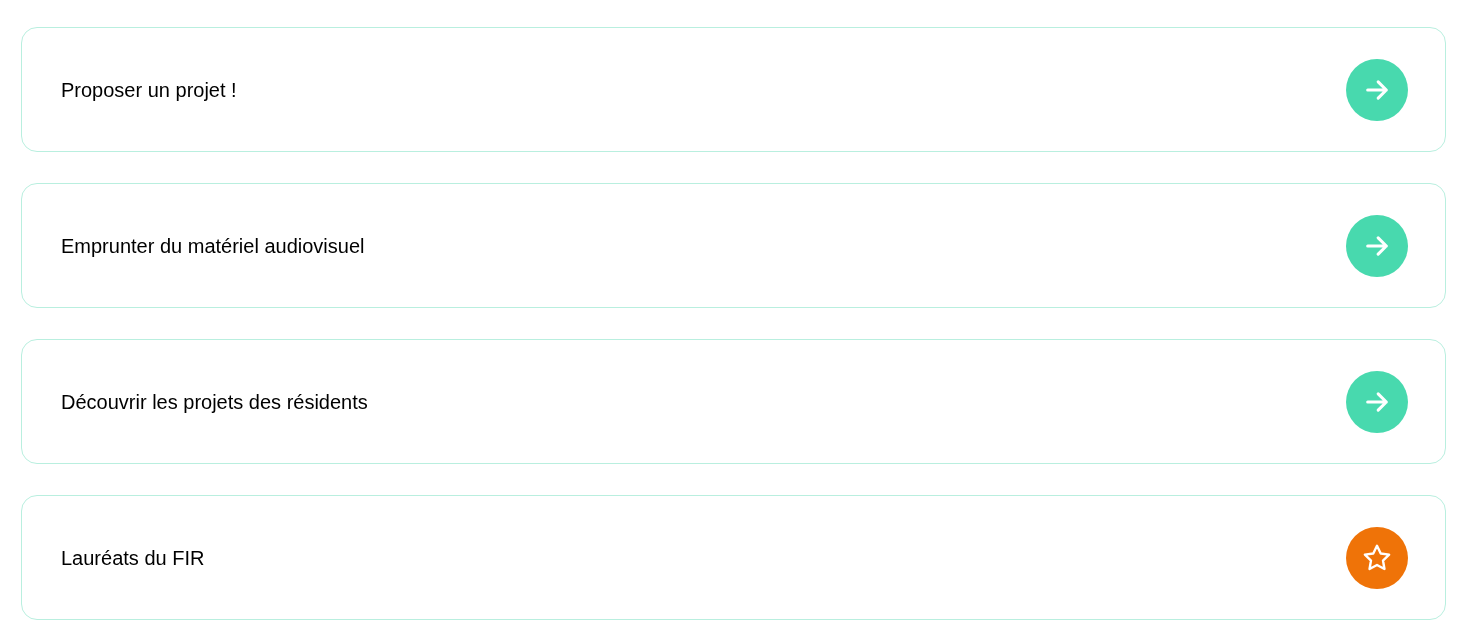  I want to click on link-card-label: Proposer un projet !, so click(149, 90).